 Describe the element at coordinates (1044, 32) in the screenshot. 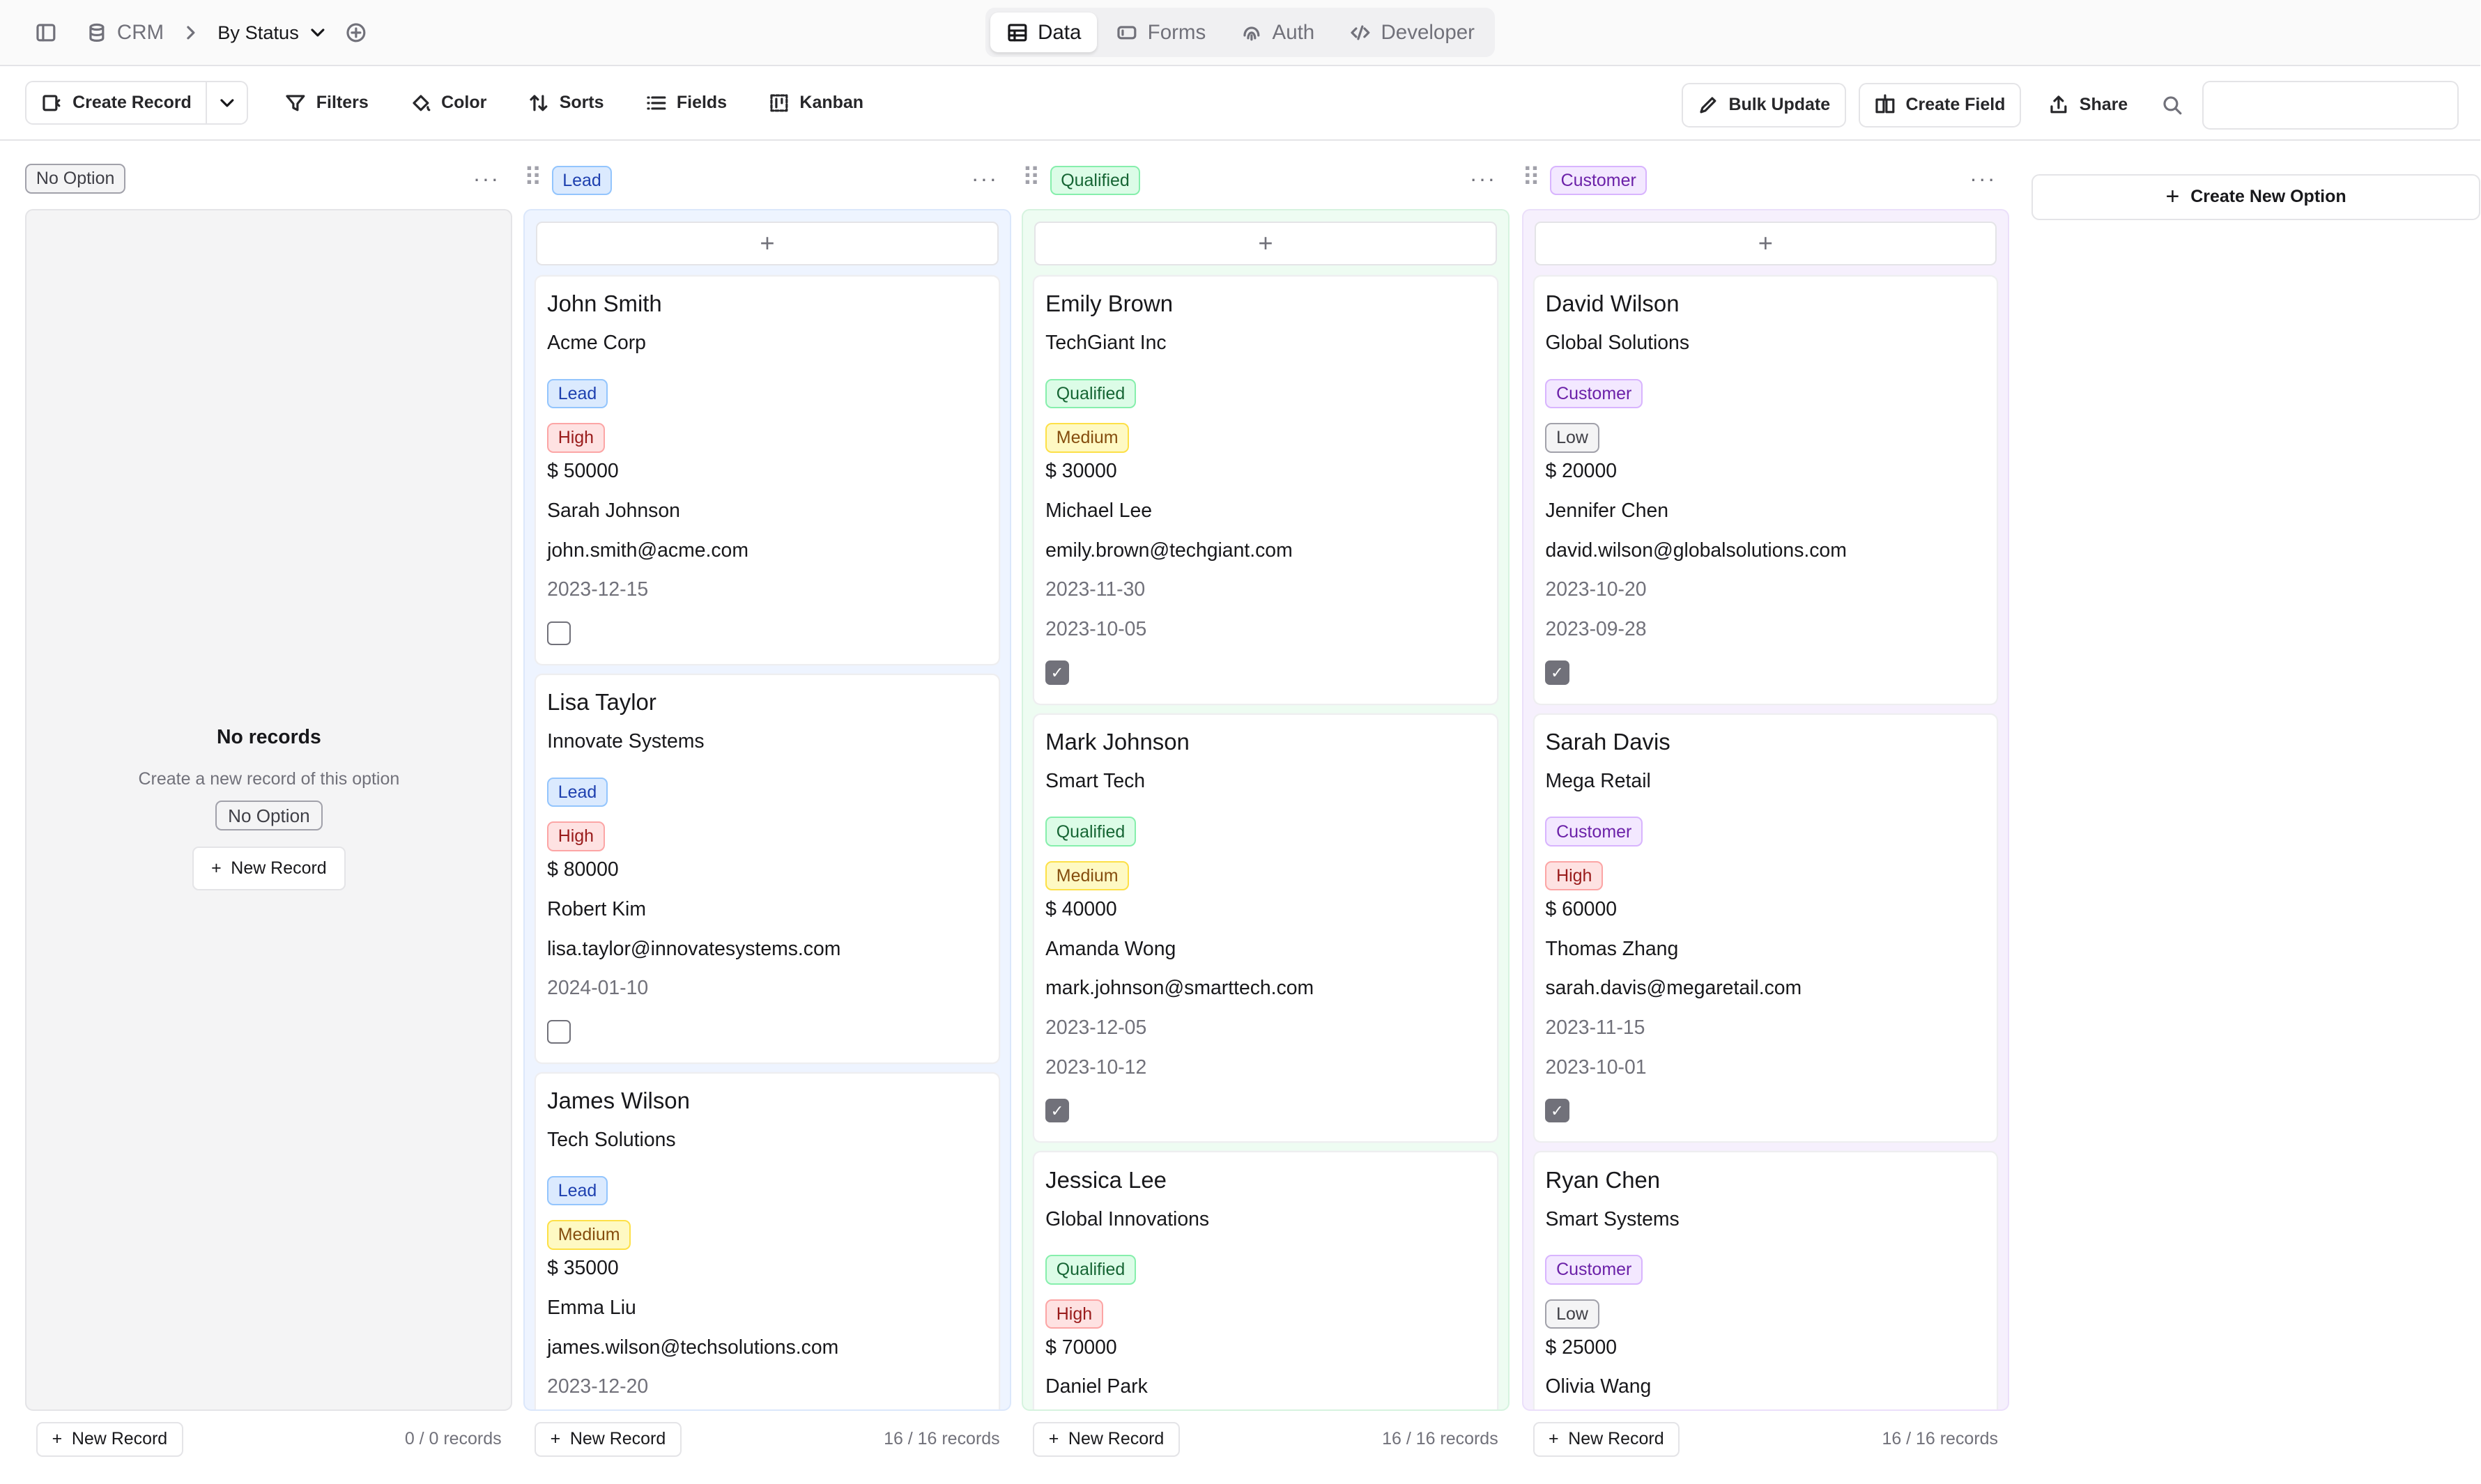

I see `tab-data: Data` at that location.